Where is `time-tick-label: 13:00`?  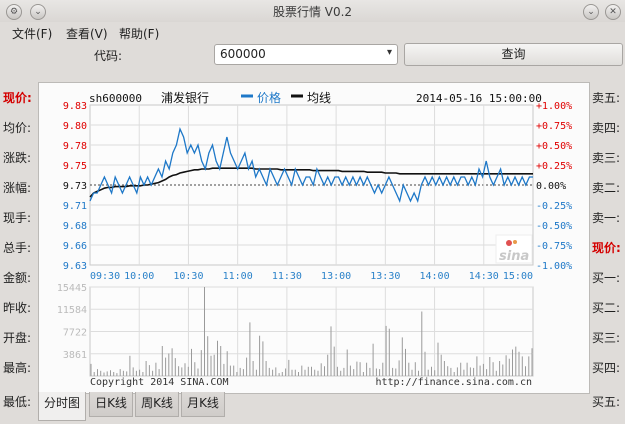
time-tick-label: 13:00 is located at coordinates (336, 276).